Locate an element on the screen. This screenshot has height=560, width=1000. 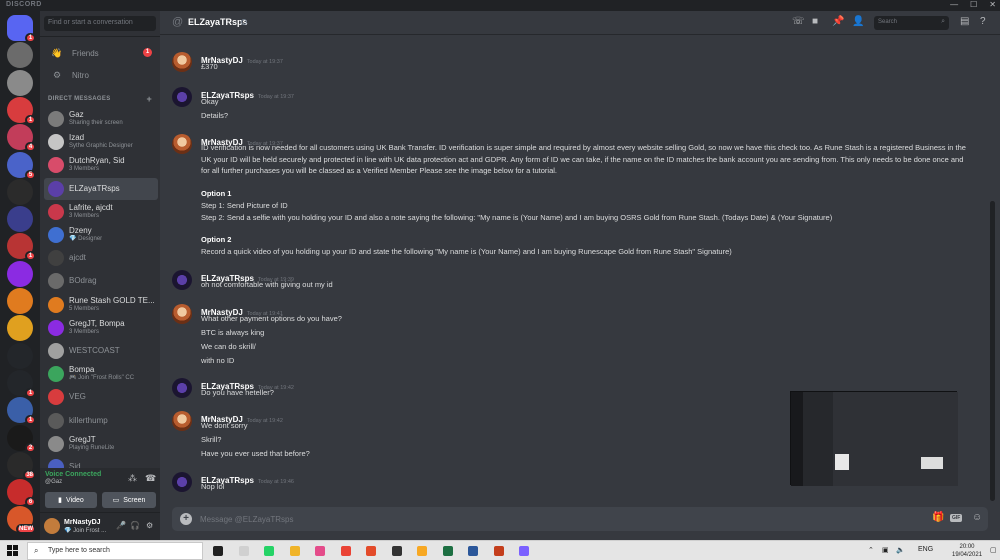
conversation-search-input: Find or start a conversation is located at coordinates (100, 23).